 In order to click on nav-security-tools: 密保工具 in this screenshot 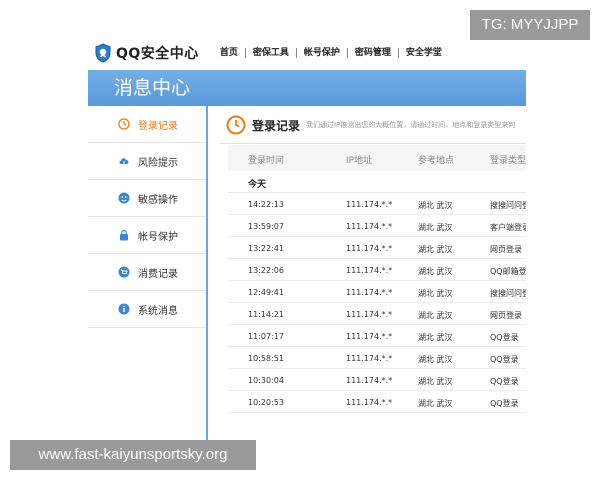, I will do `click(271, 53)`.